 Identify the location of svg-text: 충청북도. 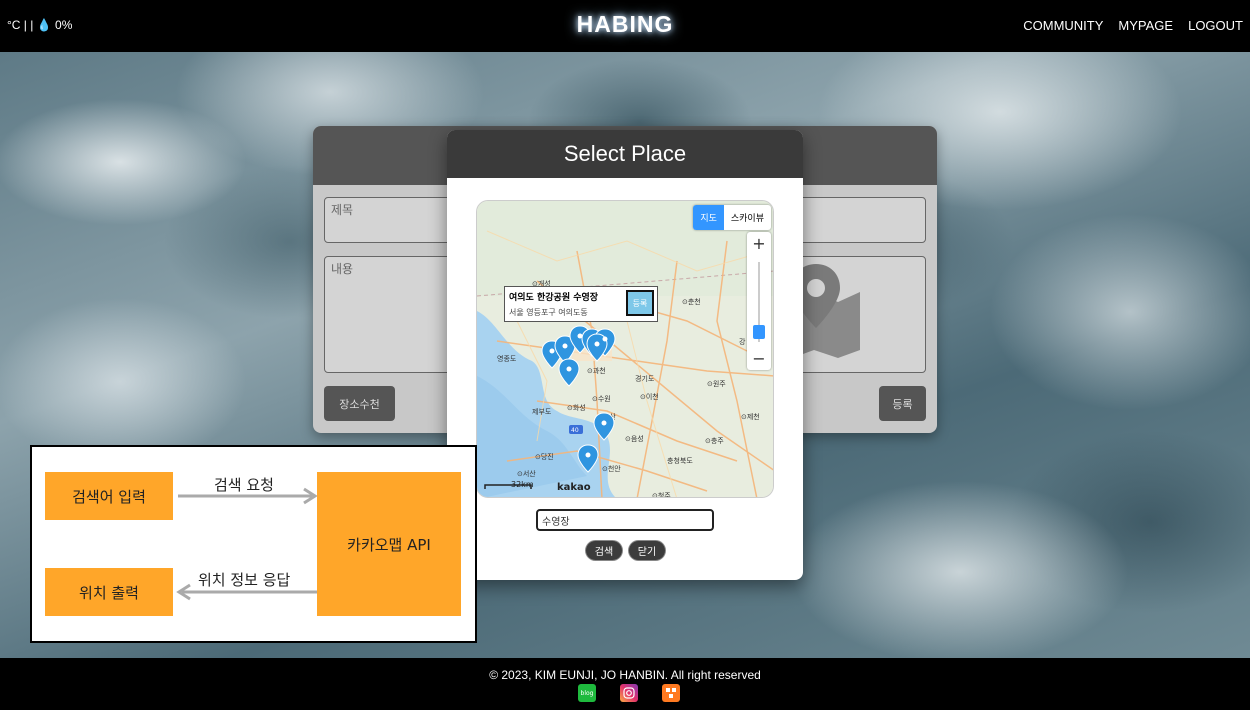
(680, 460).